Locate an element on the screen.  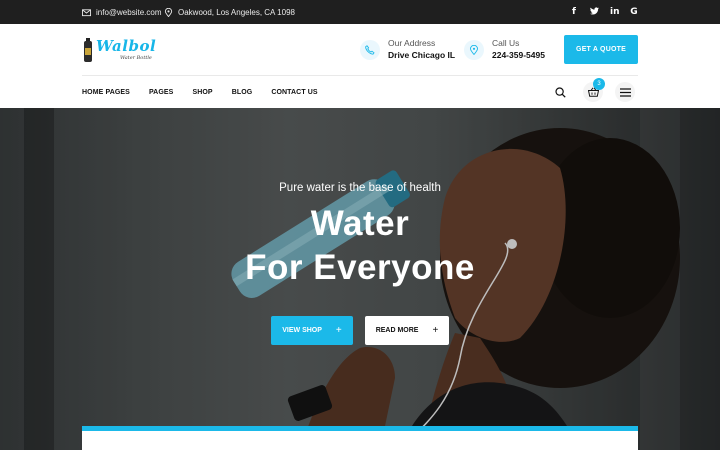
call-value: 224-359-5495 is located at coordinates (518, 55).